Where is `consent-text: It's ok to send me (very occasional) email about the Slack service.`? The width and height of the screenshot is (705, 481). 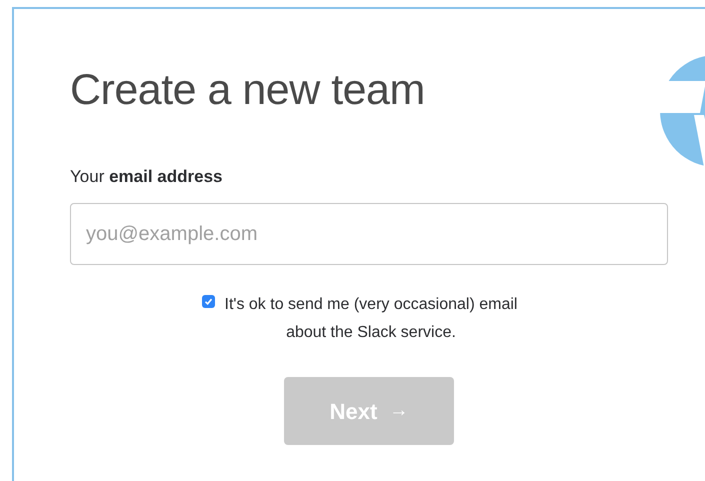 consent-text: It's ok to send me (very occasional) email about the Slack service. is located at coordinates (371, 319).